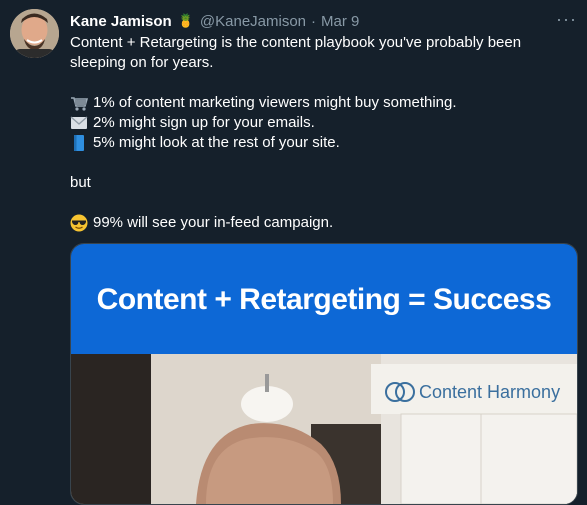 Image resolution: width=587 pixels, height=505 pixels. What do you see at coordinates (79, 143) in the screenshot?
I see `blue-book-icon` at bounding box center [79, 143].